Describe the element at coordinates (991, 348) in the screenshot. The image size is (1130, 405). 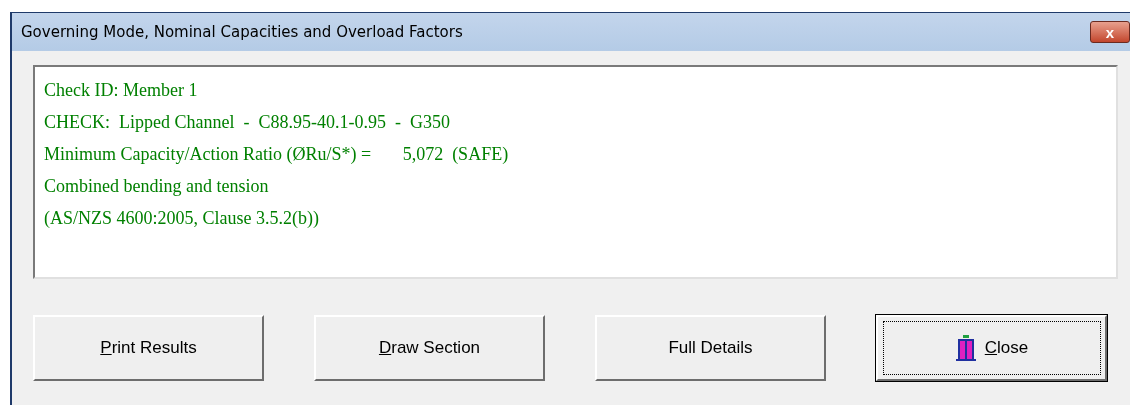
I see `dialog-button: Close` at that location.